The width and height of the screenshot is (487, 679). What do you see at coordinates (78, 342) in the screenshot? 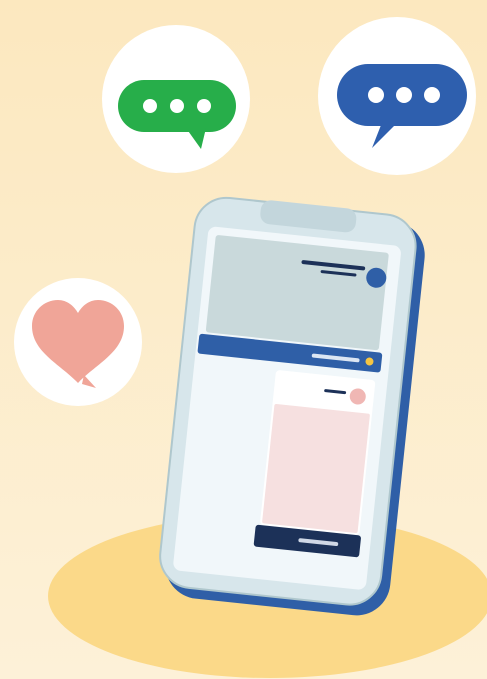
I see `heart-icon` at bounding box center [78, 342].